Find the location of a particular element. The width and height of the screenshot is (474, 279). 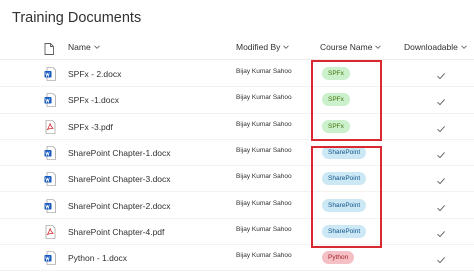

file-name-link: SPFx -3.pdf is located at coordinates (90, 127).